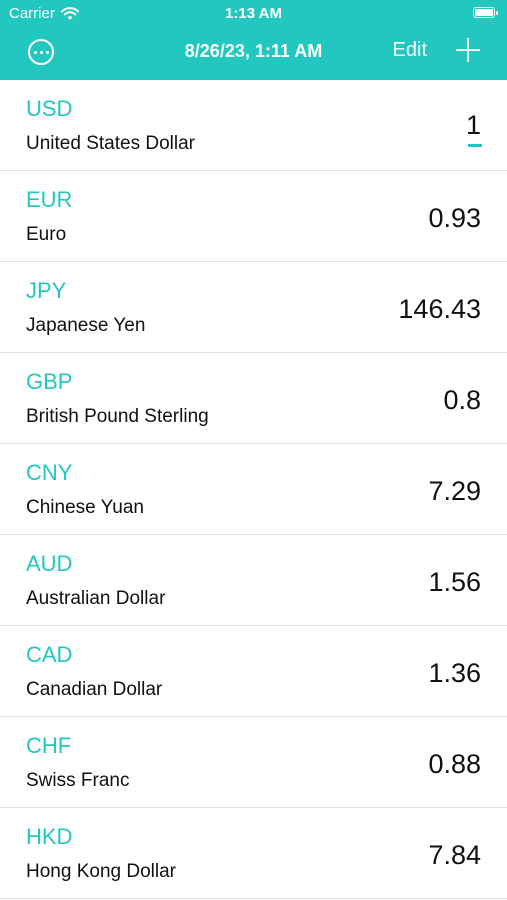 This screenshot has height=900, width=507. What do you see at coordinates (110, 143) in the screenshot?
I see `currency-name: United States Dollar` at bounding box center [110, 143].